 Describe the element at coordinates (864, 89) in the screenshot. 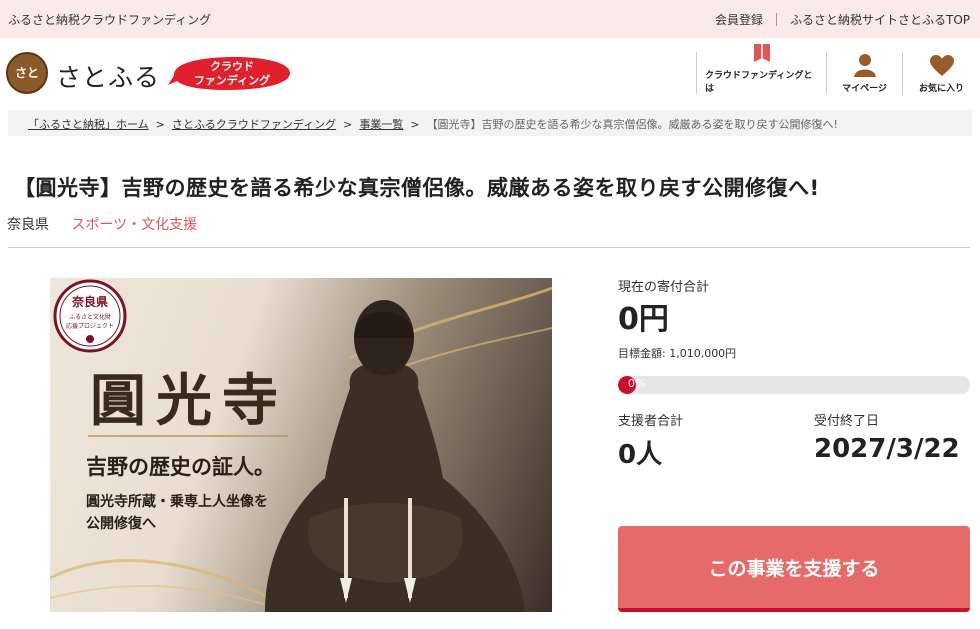

I see `nav-mypage-label: マイページ` at that location.